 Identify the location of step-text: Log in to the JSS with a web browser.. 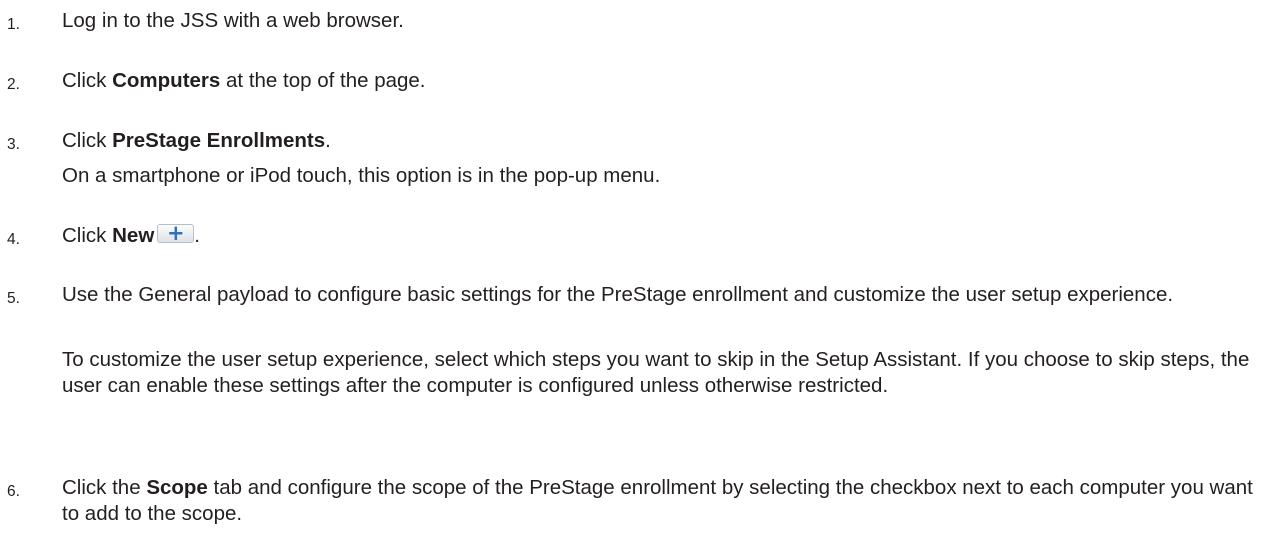
(233, 20).